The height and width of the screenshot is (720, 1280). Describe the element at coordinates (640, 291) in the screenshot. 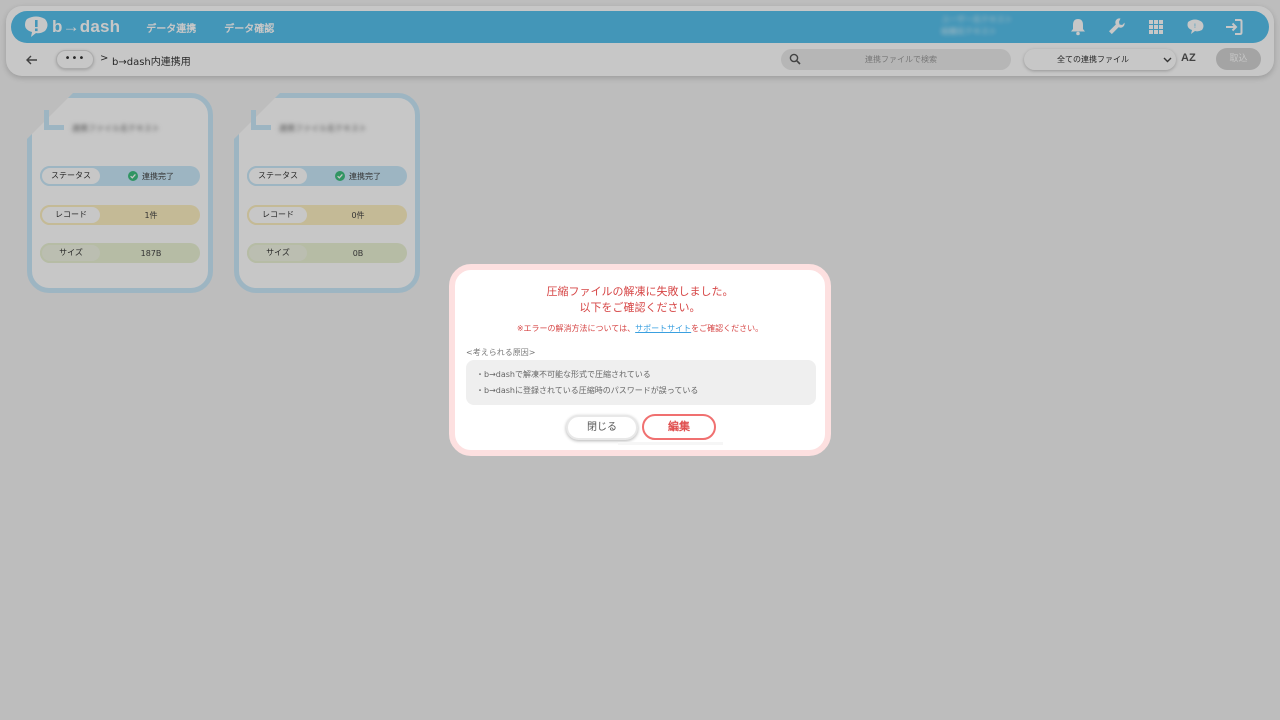

I see `modal-title-line1: 圧縮ファイルの解凍に失敗しました。` at that location.